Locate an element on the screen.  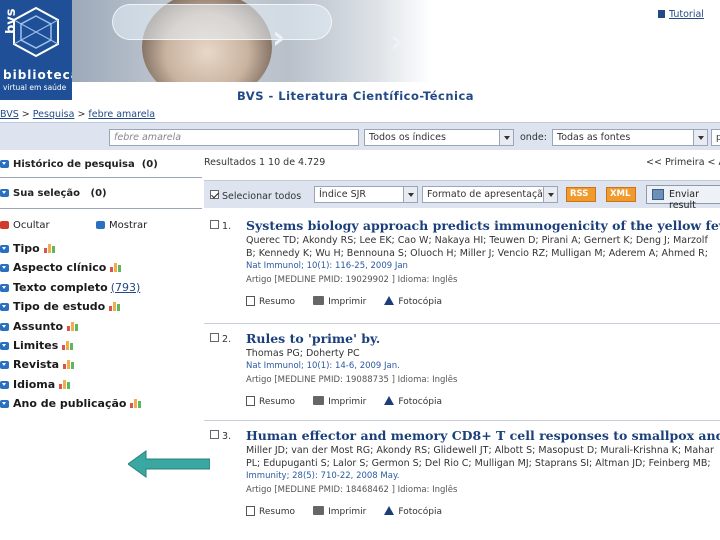
tutorial-link: Tutorial is located at coordinates (681, 14).